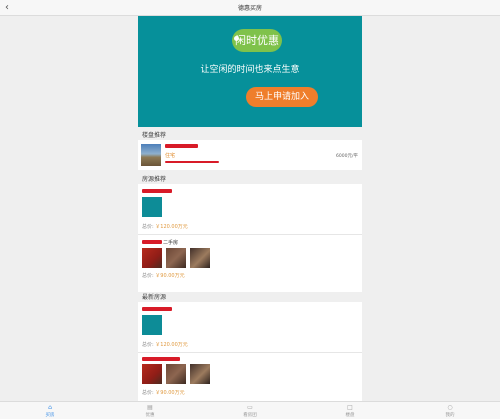  I want to click on home-icon: ⌂, so click(50, 407).